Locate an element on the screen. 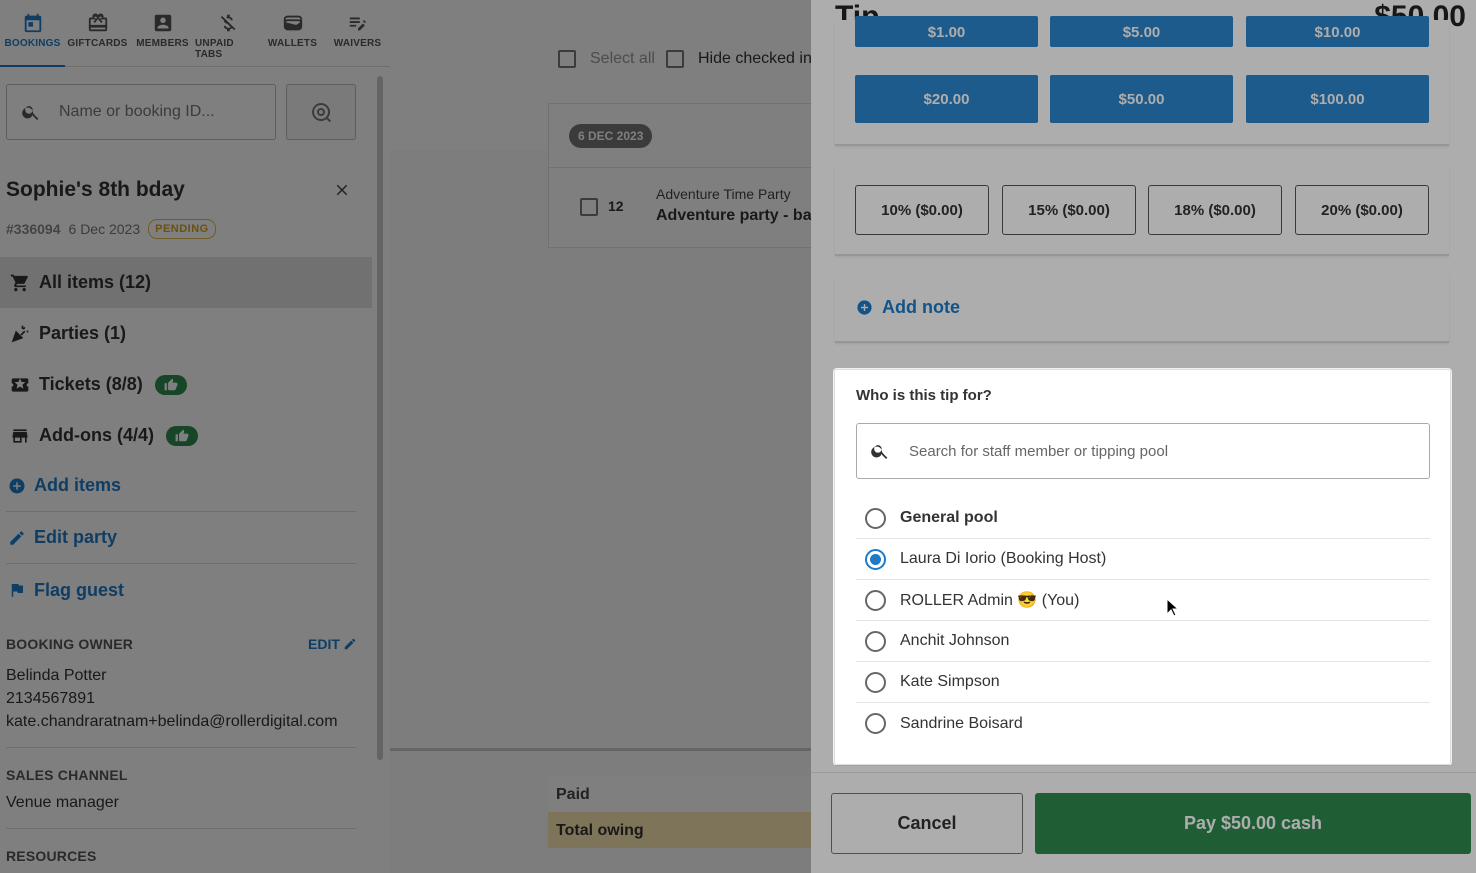  staff-search-box is located at coordinates (1143, 451).